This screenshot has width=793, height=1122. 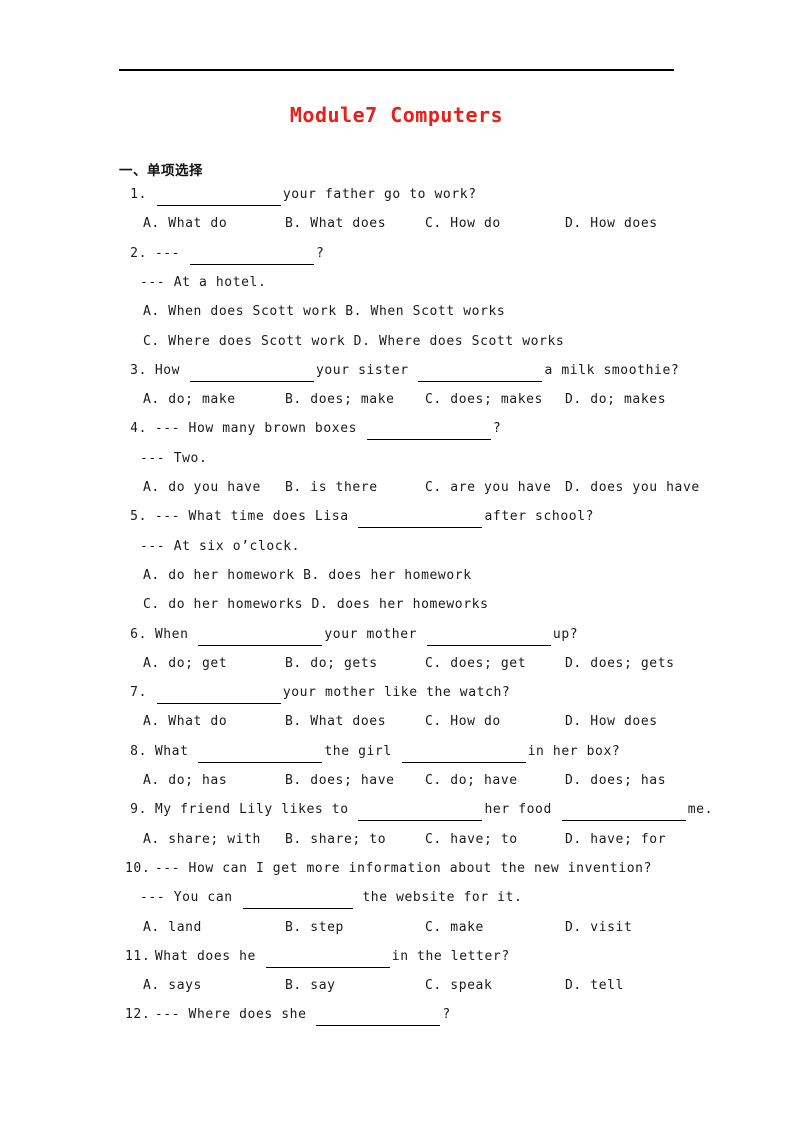 I want to click on stem-text: your mother like the watch?, so click(x=396, y=693).